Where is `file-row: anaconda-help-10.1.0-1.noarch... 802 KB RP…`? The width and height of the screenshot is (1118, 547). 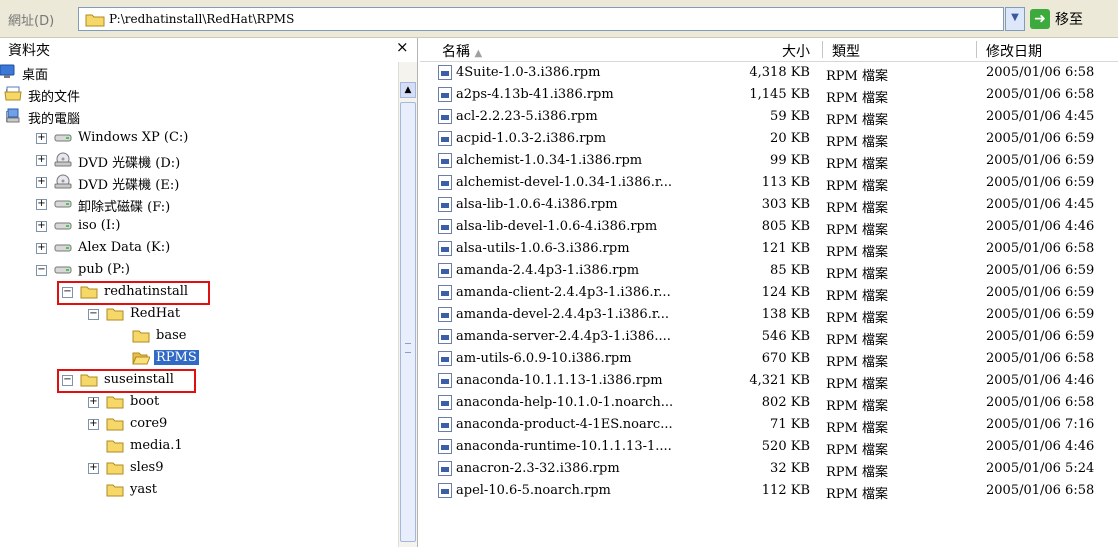
file-row: anaconda-help-10.1.0-1.noarch... 802 KB RP… is located at coordinates (769, 403).